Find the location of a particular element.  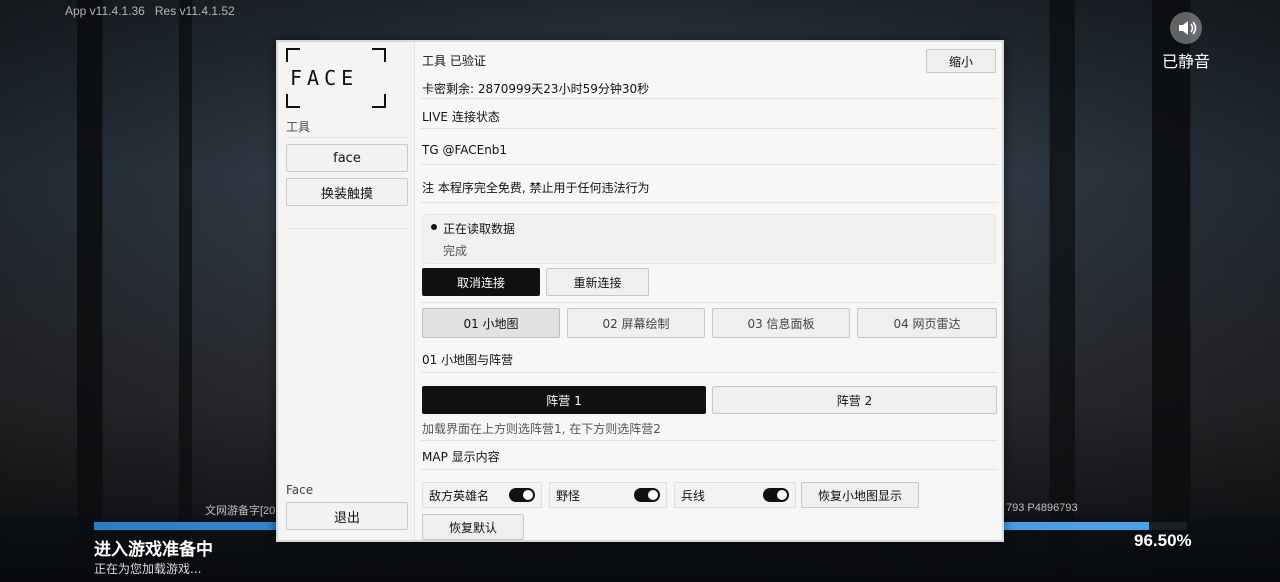

toggle-jungle-monsters-label: 野怪 is located at coordinates (568, 495).